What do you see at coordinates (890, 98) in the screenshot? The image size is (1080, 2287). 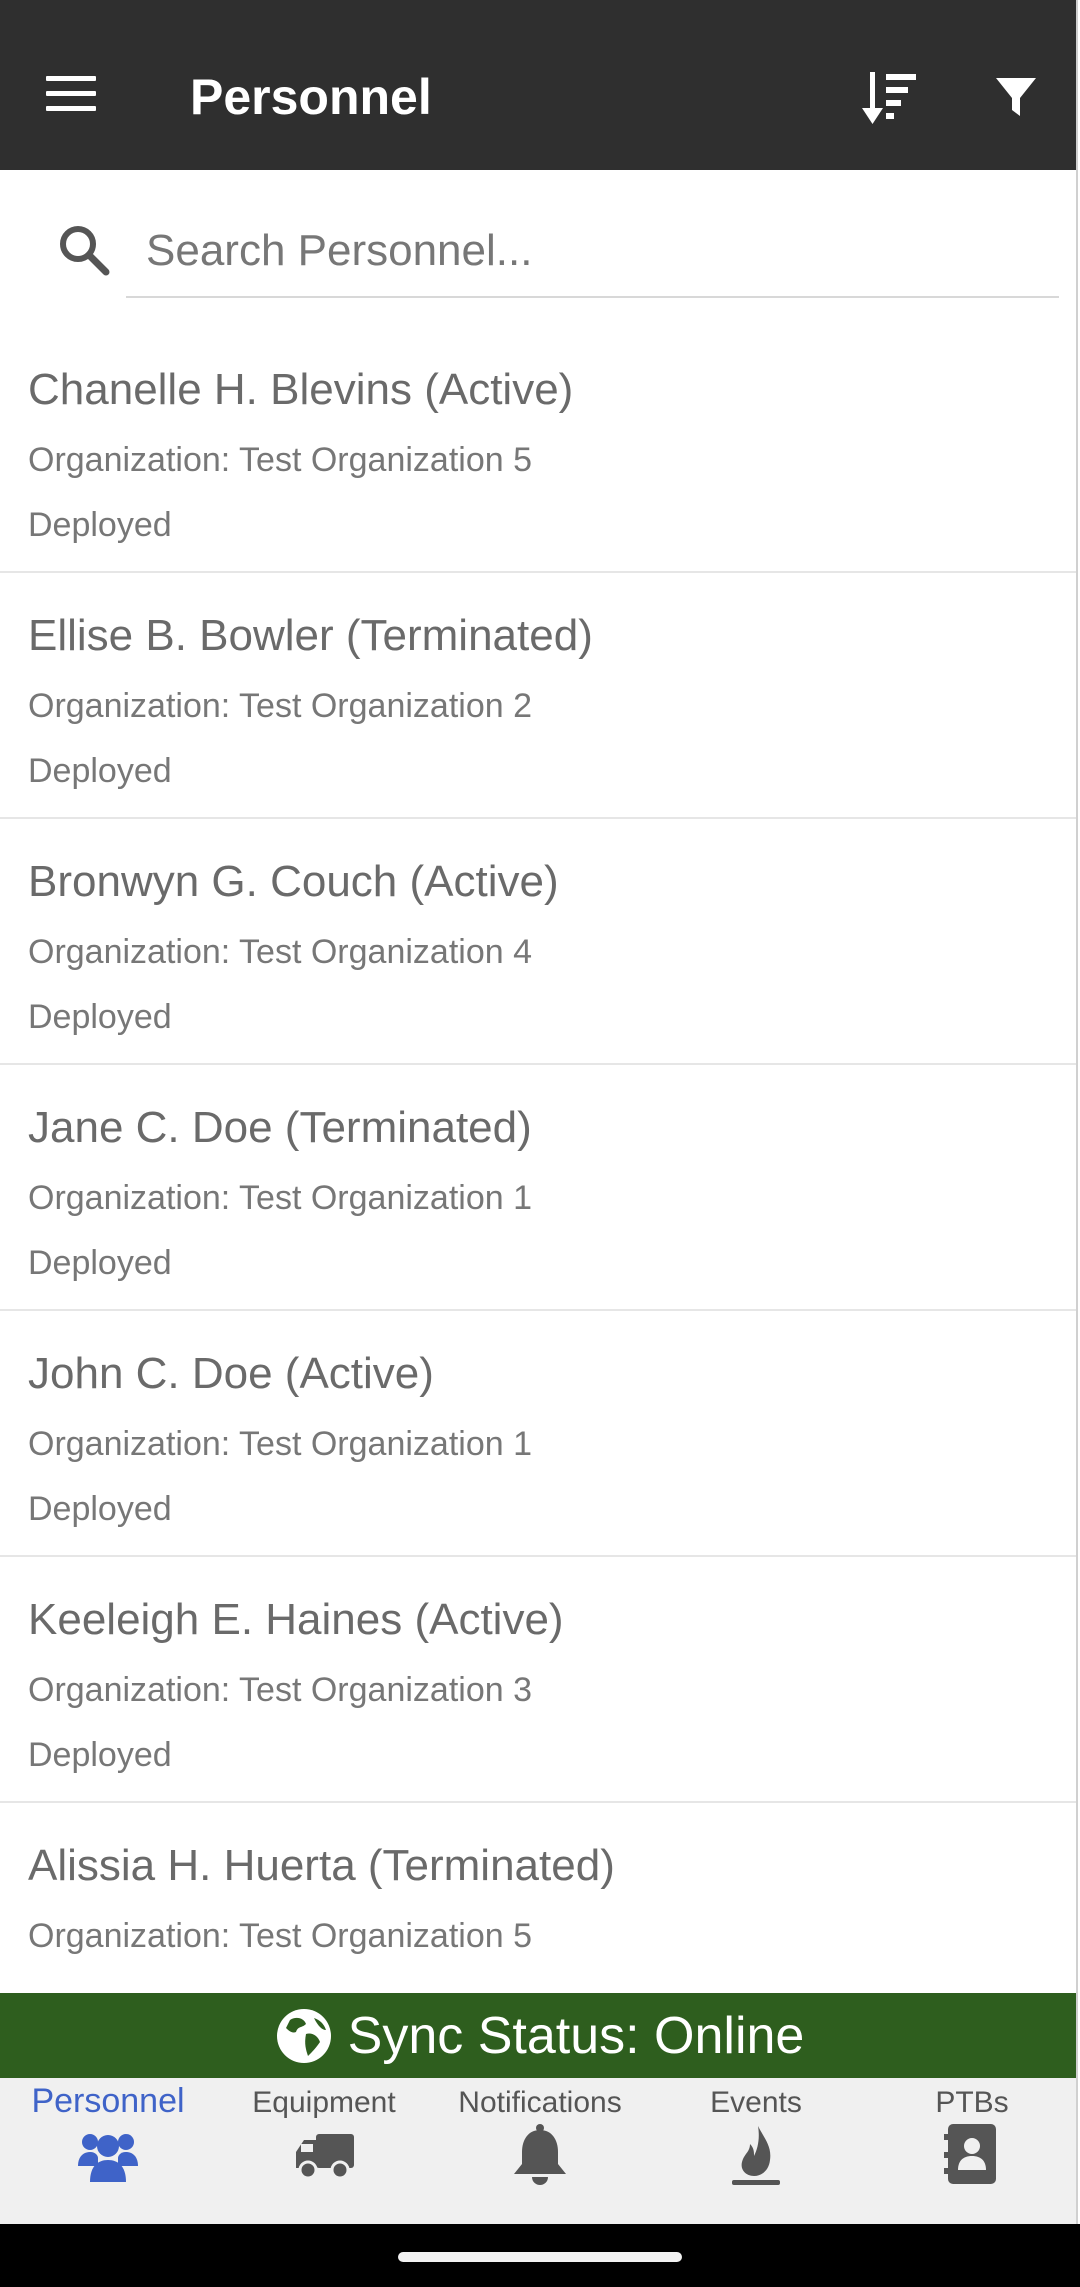 I see `sort-descending-icon` at bounding box center [890, 98].